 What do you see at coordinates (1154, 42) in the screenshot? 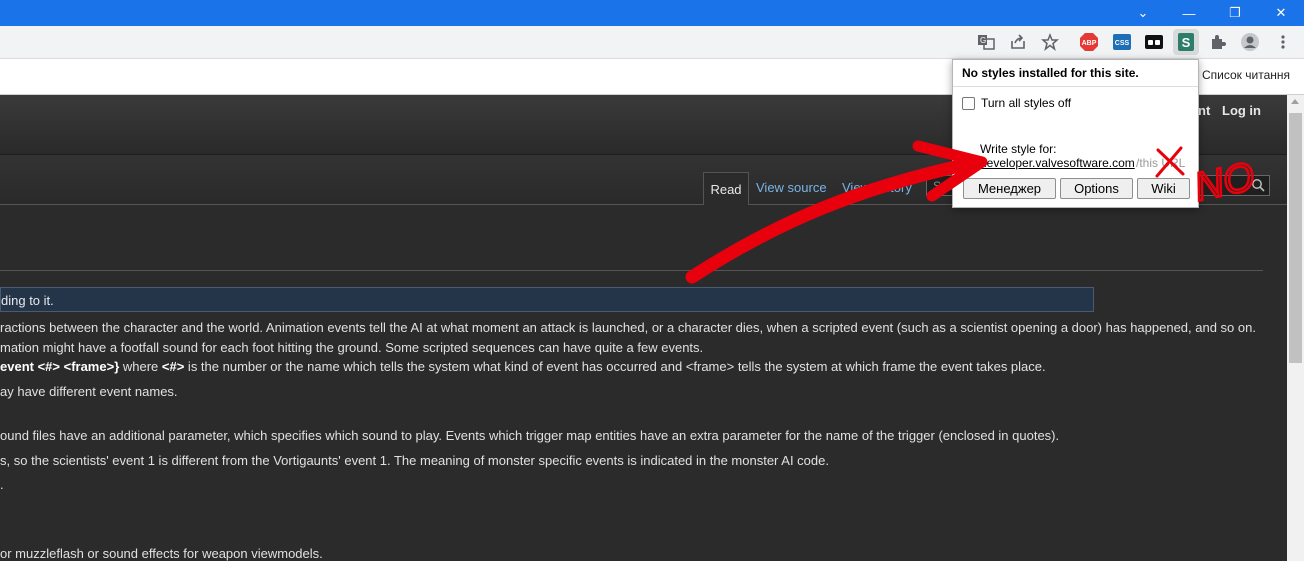
I see `glasses-extension-icon` at bounding box center [1154, 42].